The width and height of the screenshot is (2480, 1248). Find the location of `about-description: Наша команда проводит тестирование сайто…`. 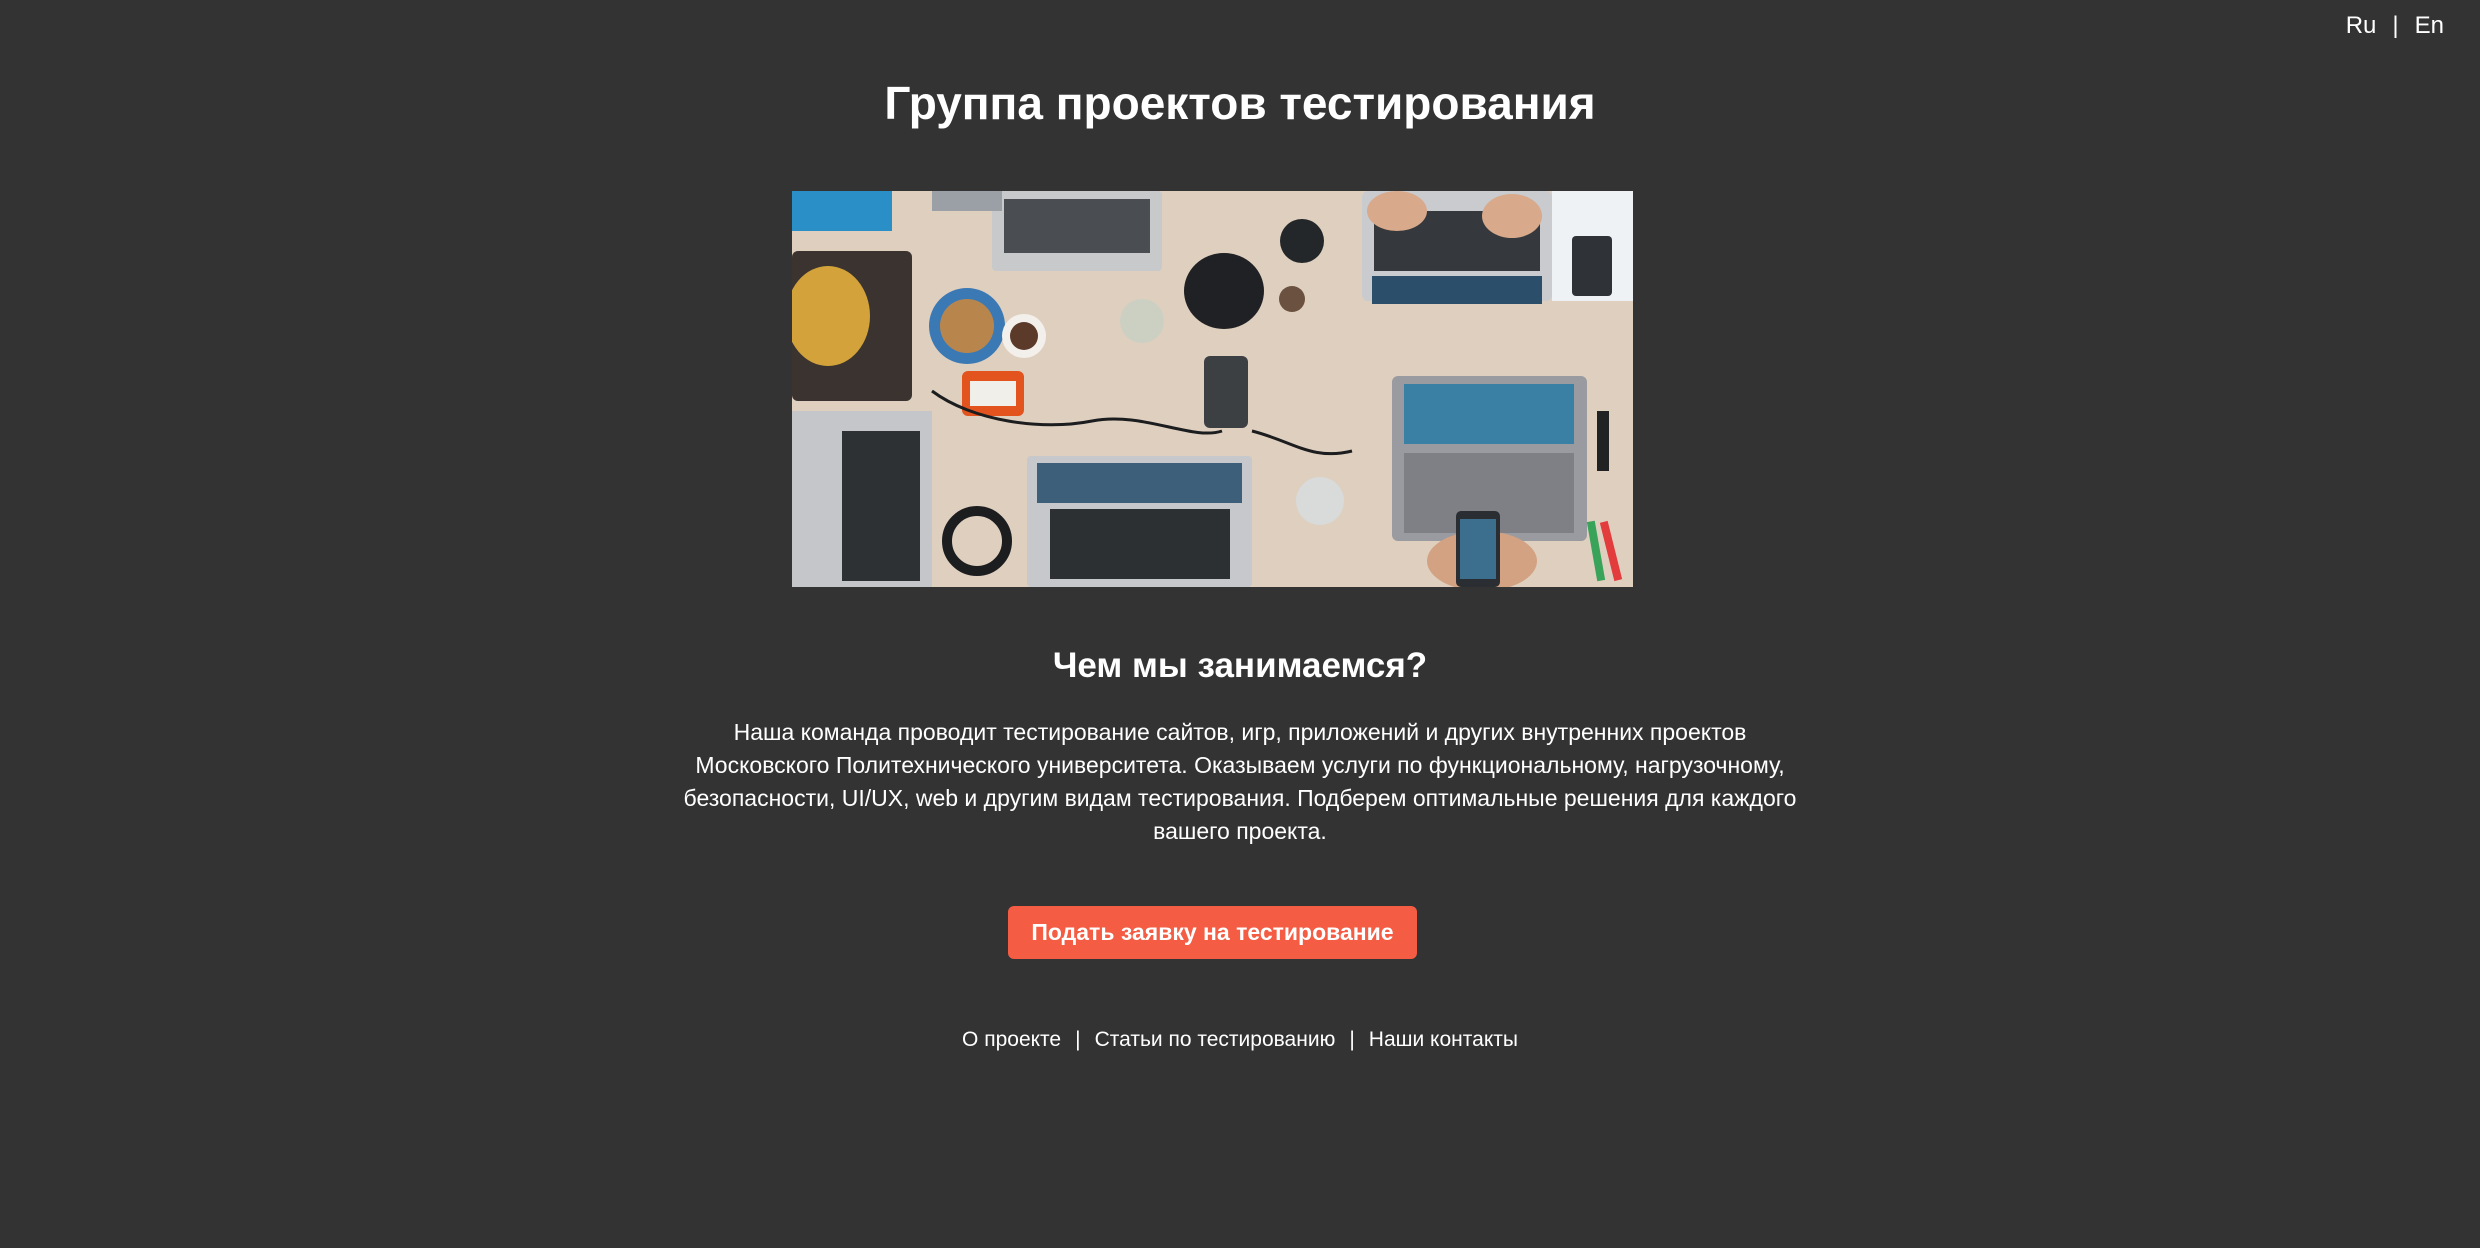

about-description: Наша команда проводит тестирование сайто… is located at coordinates (1240, 781).